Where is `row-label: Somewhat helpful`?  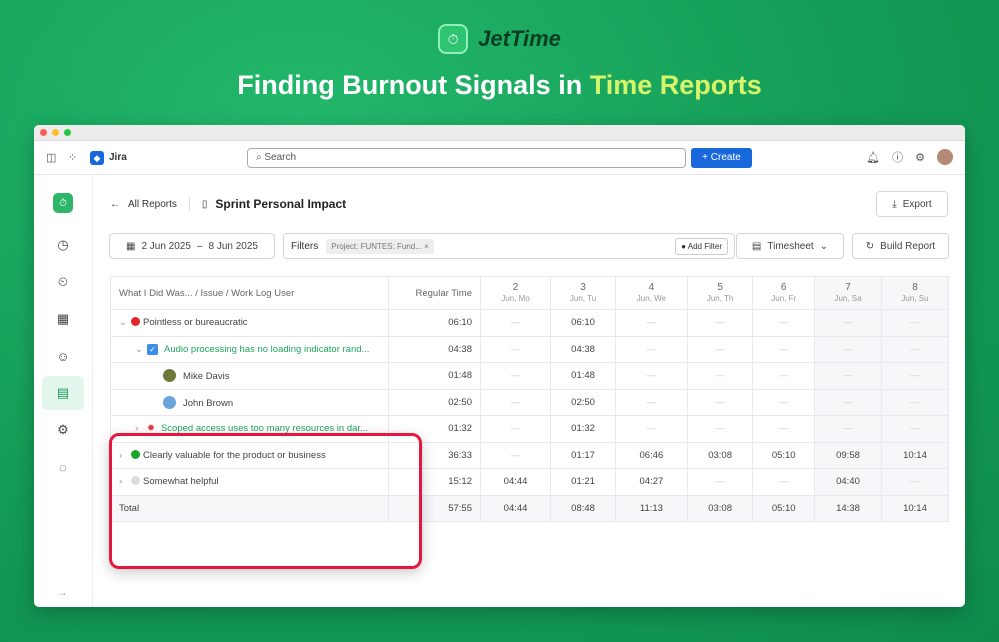
row-label: Somewhat helpful is located at coordinates (181, 482).